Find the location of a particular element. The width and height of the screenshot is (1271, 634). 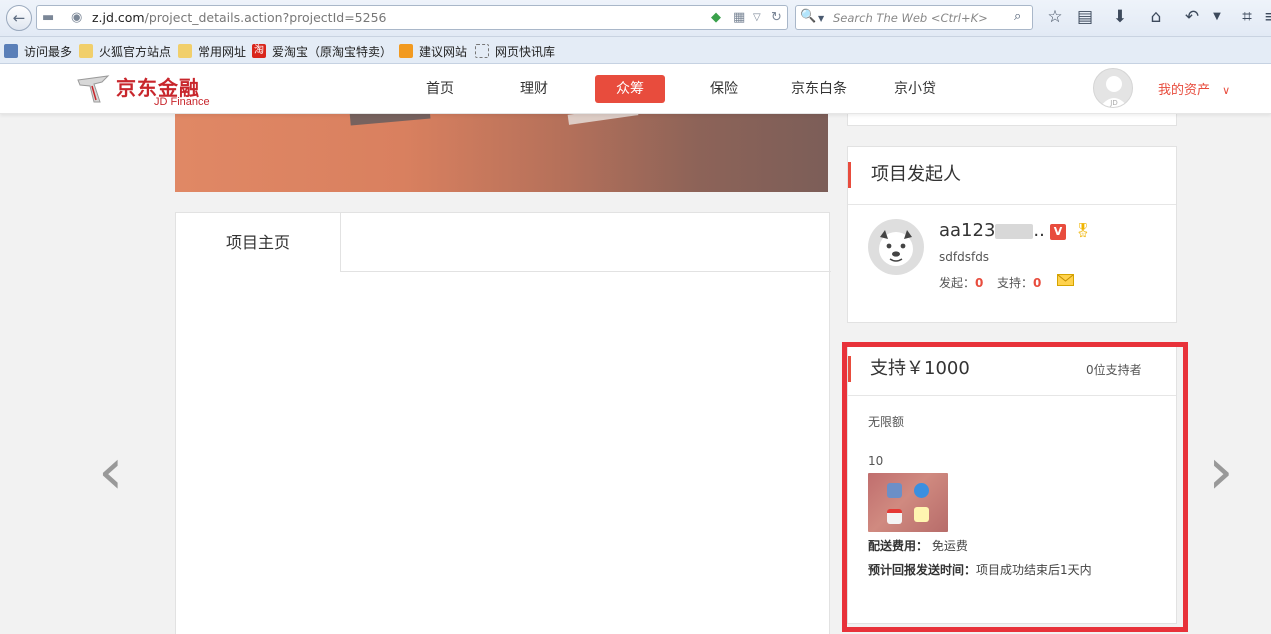

bookmark-common-sites: 常用网址 is located at coordinates (212, 51).